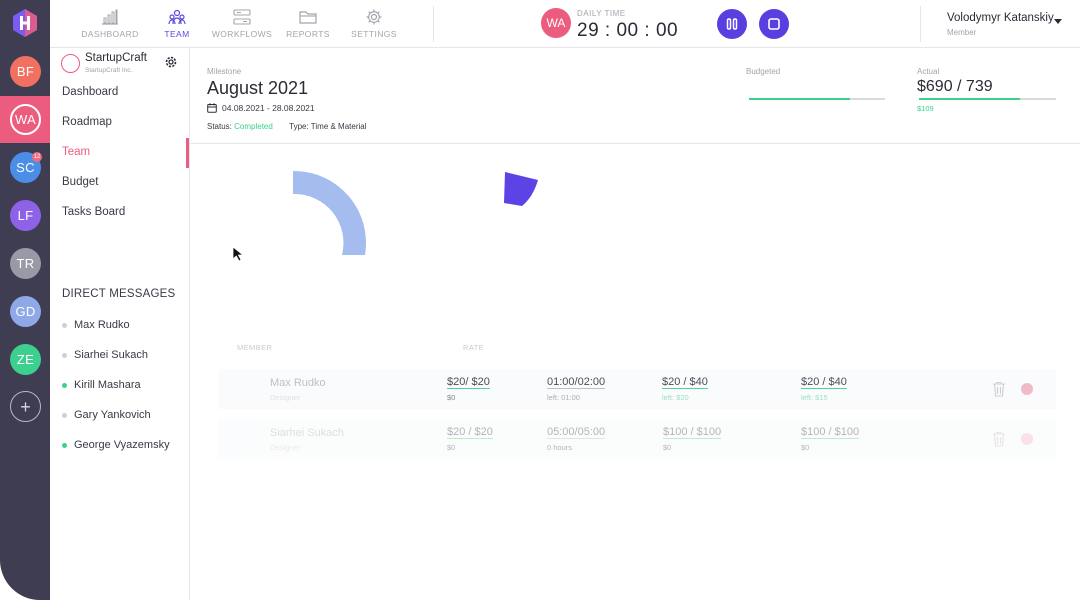 The height and width of the screenshot is (600, 1080). Describe the element at coordinates (76, 152) in the screenshot. I see `sidebar-item-team: Team` at that location.